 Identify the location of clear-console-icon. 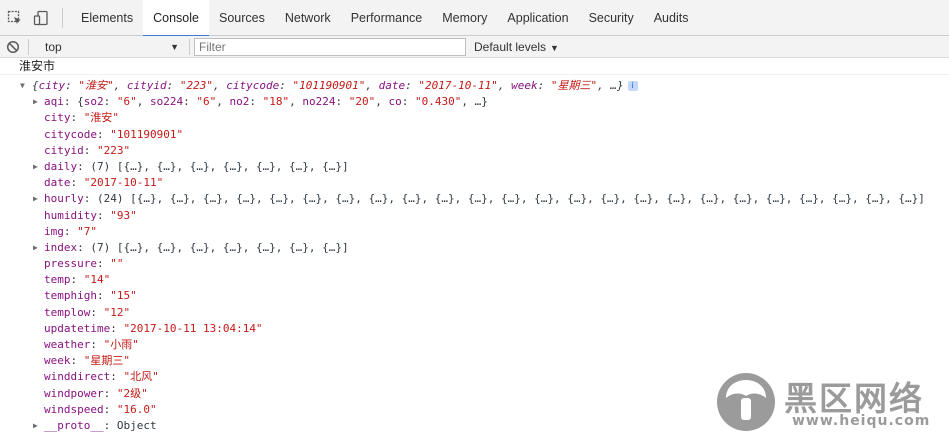
(13, 47).